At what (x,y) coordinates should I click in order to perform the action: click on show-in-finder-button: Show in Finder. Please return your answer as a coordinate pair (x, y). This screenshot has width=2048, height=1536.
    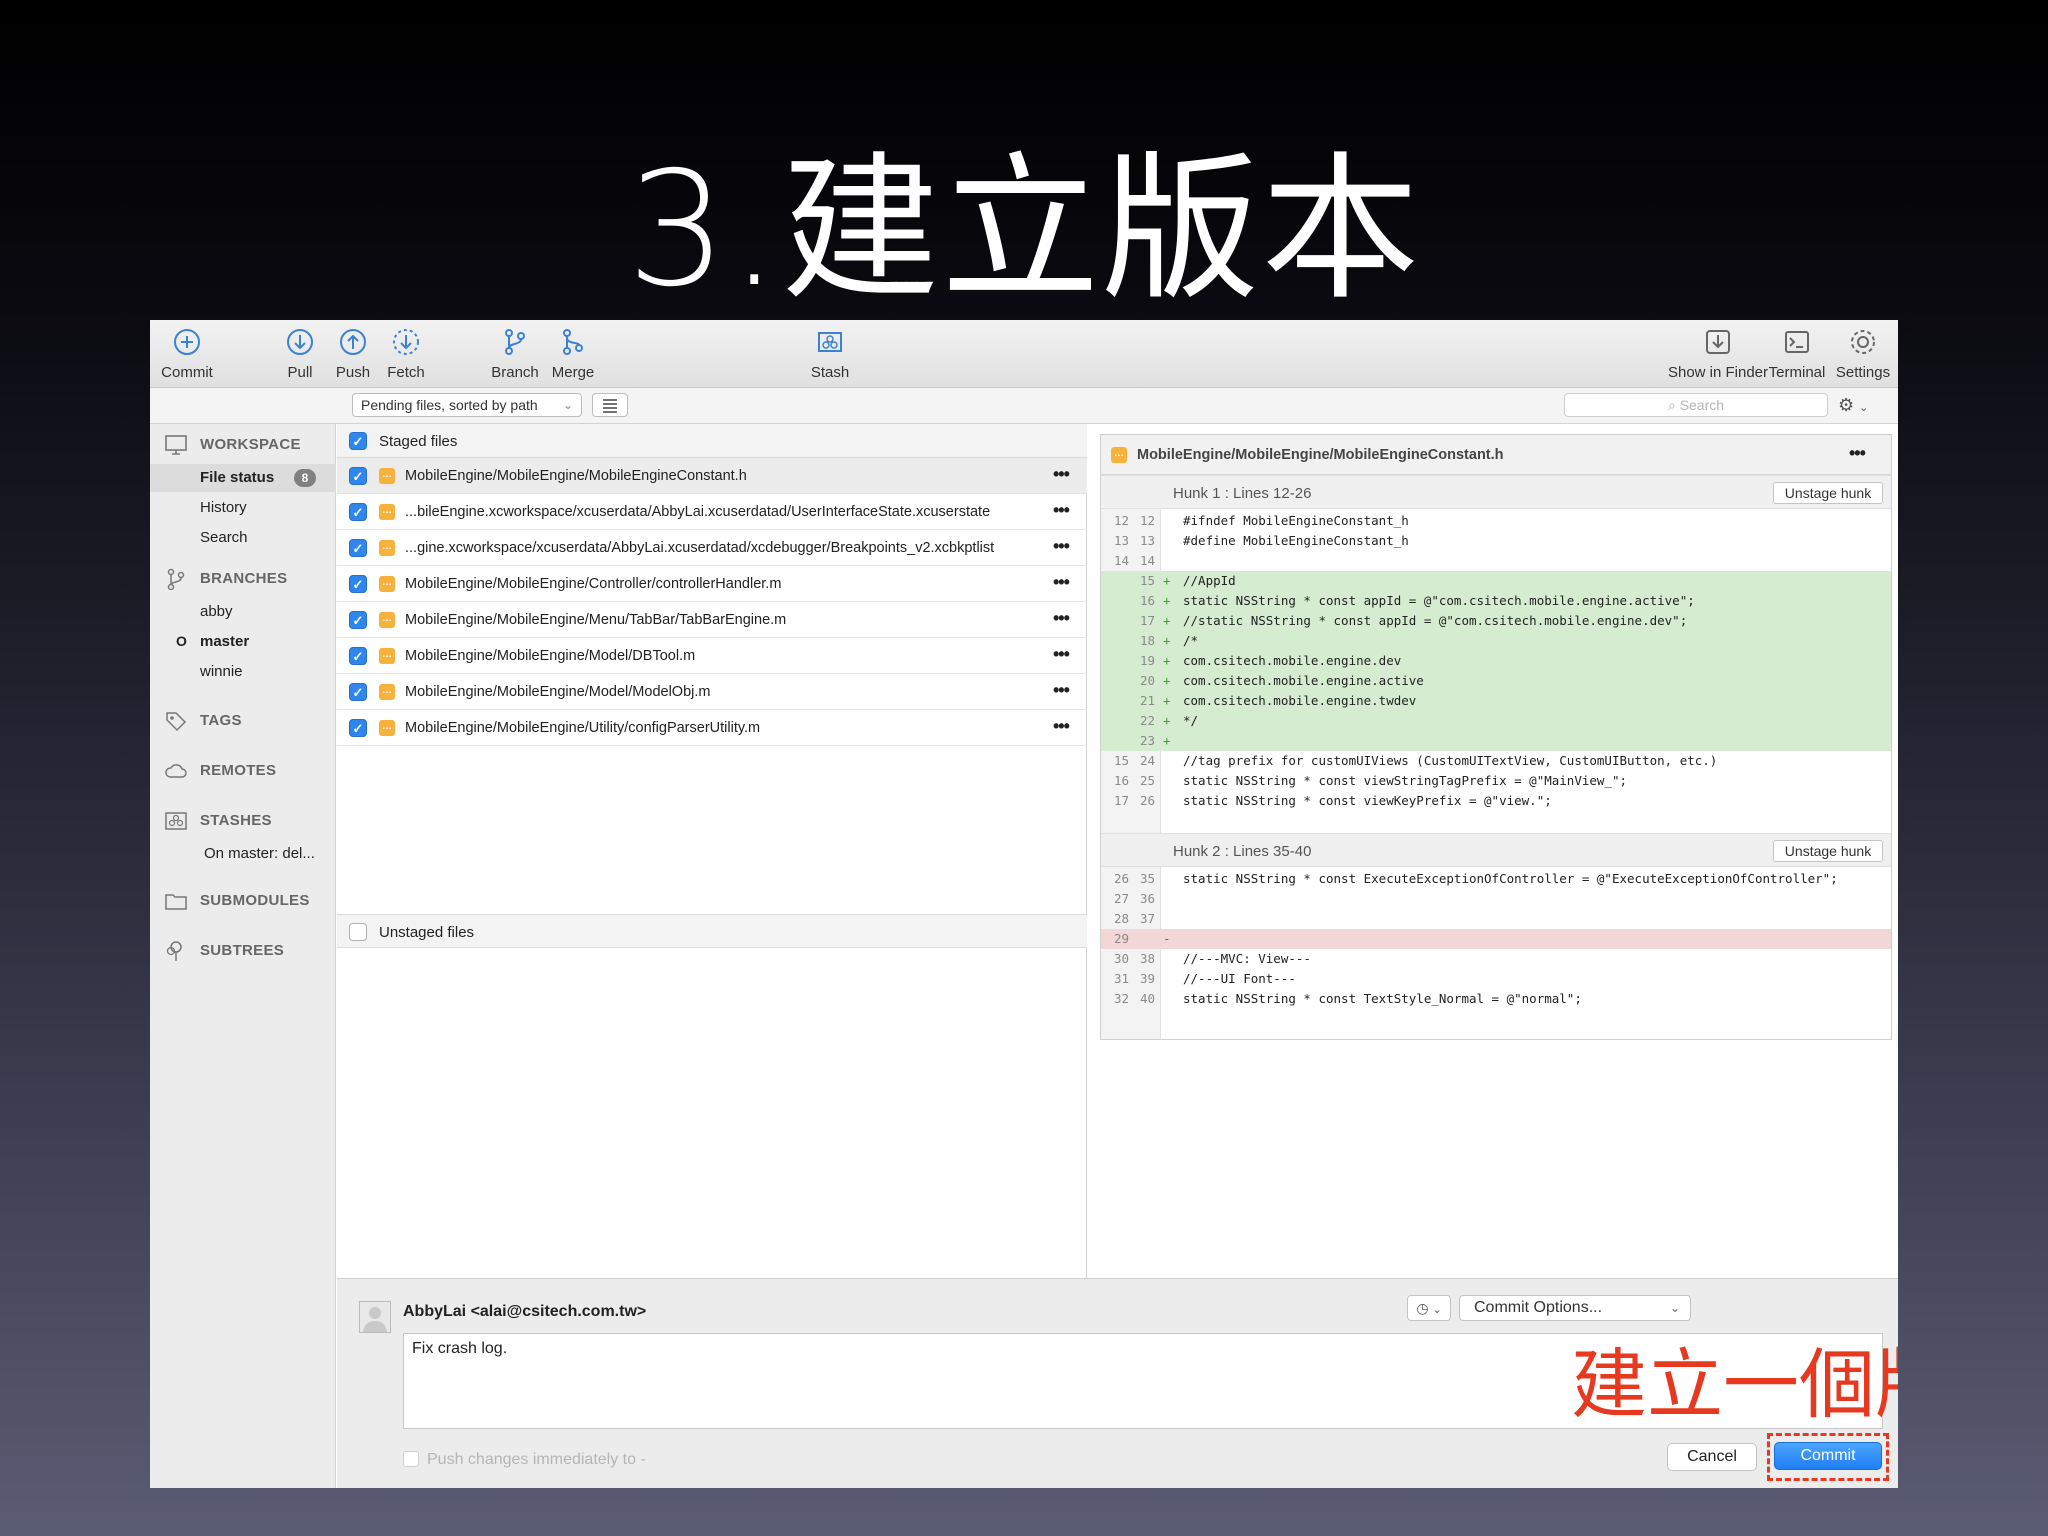
    Looking at the image, I should click on (1718, 354).